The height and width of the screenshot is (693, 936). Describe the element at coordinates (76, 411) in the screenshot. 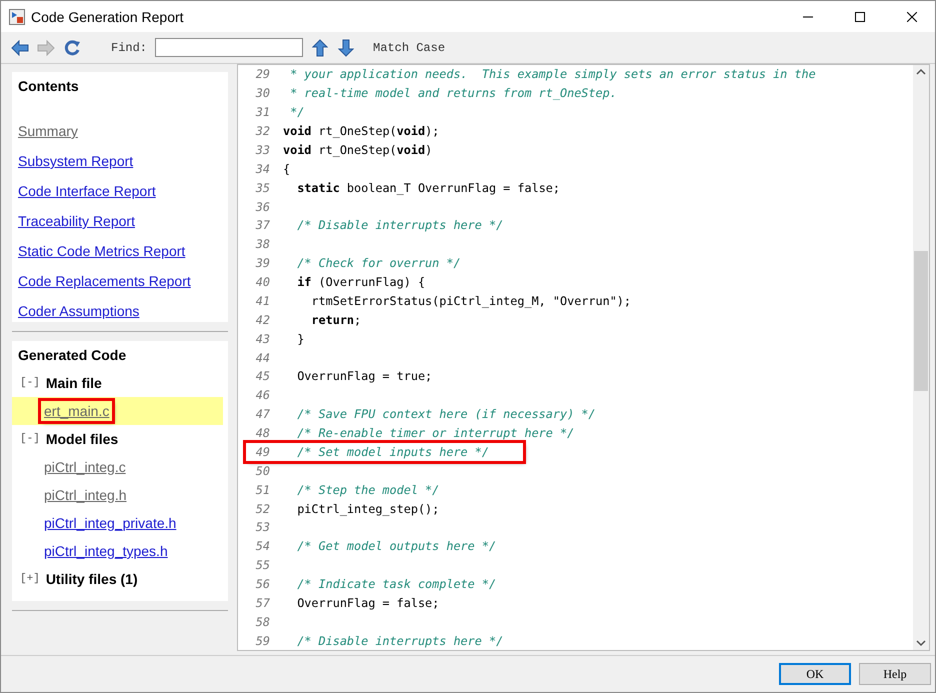

I see `file-link: ert_main.c` at that location.